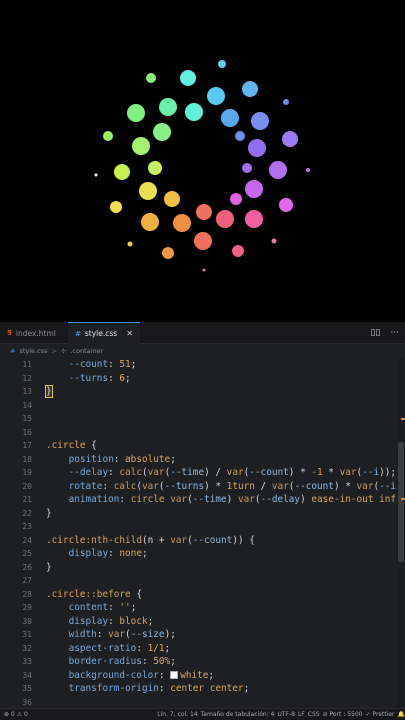 The image size is (405, 720). Describe the element at coordinates (33, 351) in the screenshot. I see `breadcrumb-file: style.css` at that location.